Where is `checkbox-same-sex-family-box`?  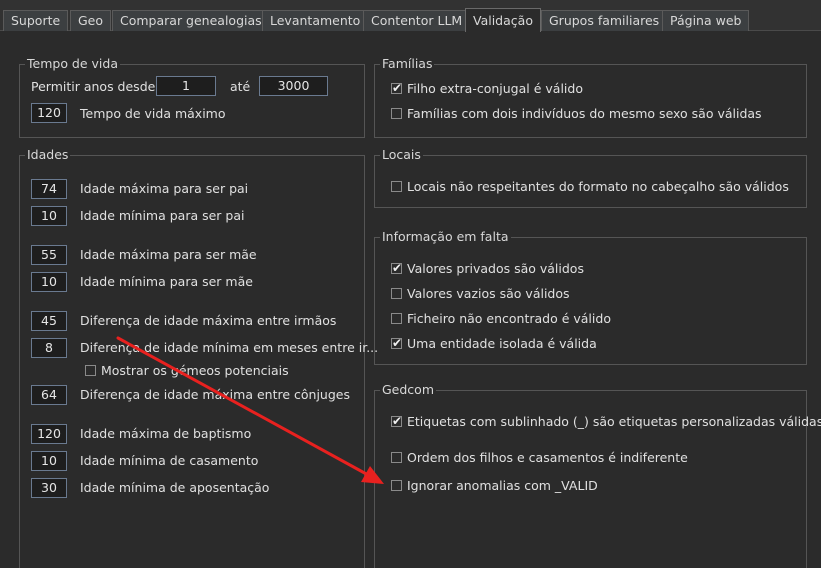 checkbox-same-sex-family-box is located at coordinates (396, 113).